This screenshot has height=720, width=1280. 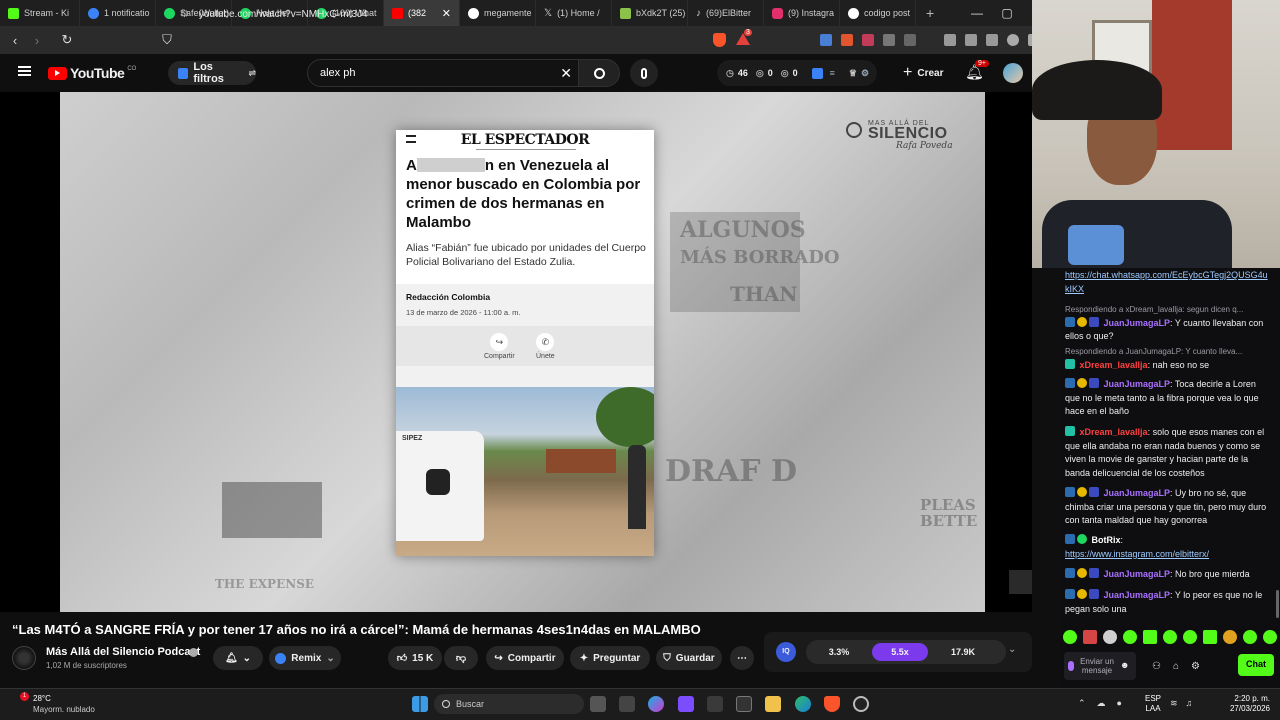 What do you see at coordinates (238, 658) in the screenshot?
I see `notify-subscribe-button: 🔔︎ ⌄` at bounding box center [238, 658].